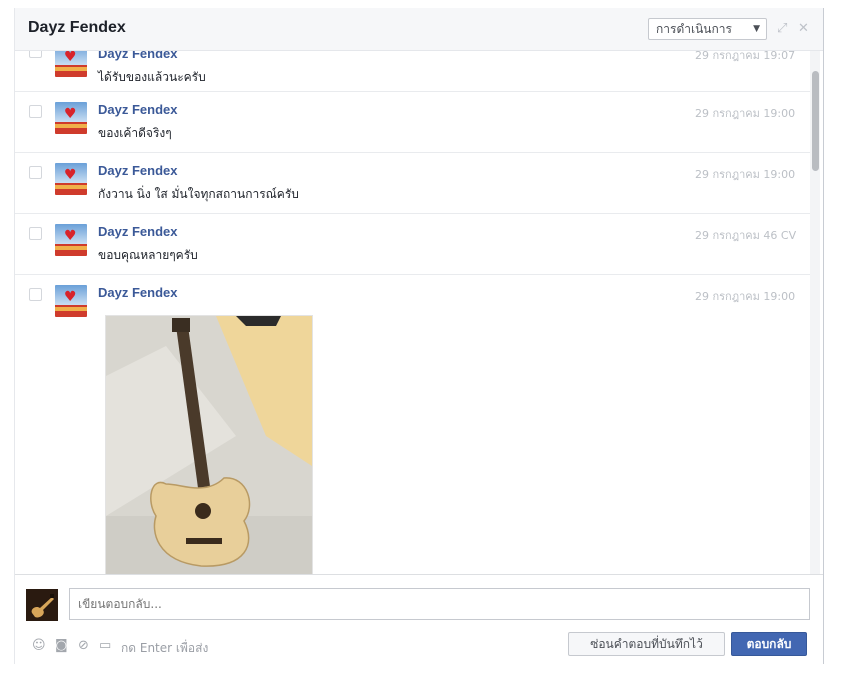  I want to click on conversation-title: Dayz Fendex, so click(77, 27).